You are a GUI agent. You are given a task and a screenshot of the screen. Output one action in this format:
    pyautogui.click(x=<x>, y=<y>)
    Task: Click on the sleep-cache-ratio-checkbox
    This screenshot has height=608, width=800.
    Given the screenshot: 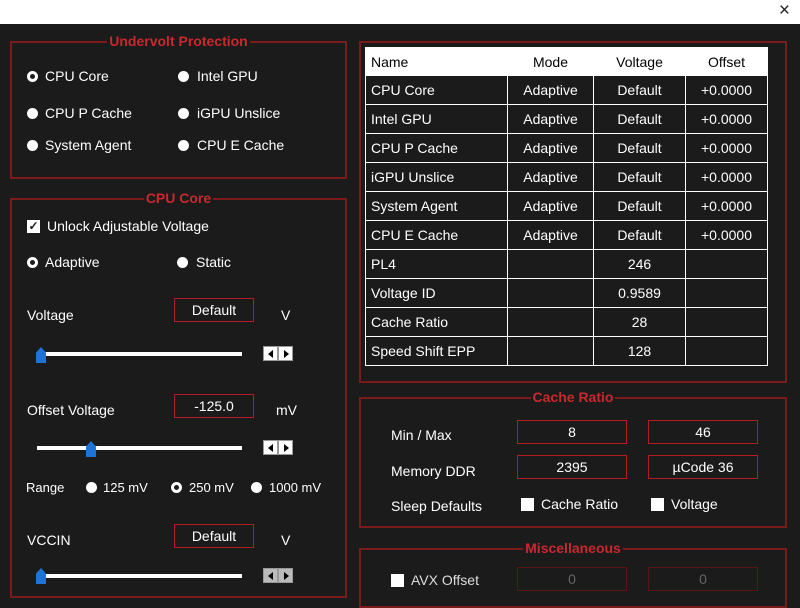 What is the action you would take?
    pyautogui.click(x=527, y=504)
    